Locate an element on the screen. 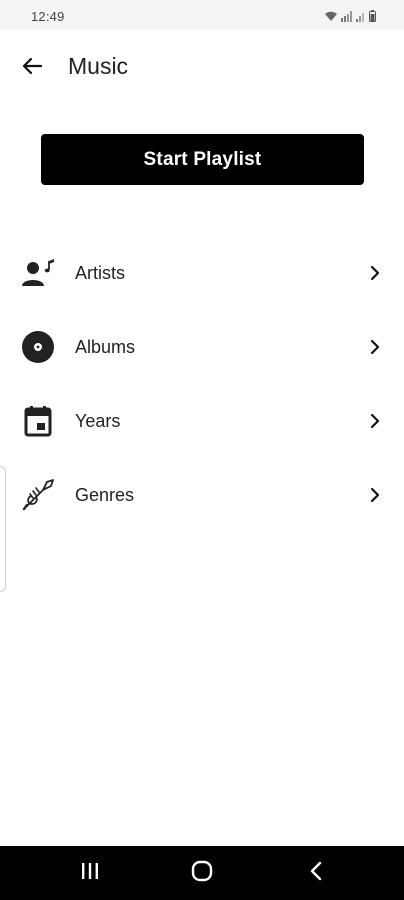 This screenshot has height=900, width=404. edge-panel-handle is located at coordinates (3, 529).